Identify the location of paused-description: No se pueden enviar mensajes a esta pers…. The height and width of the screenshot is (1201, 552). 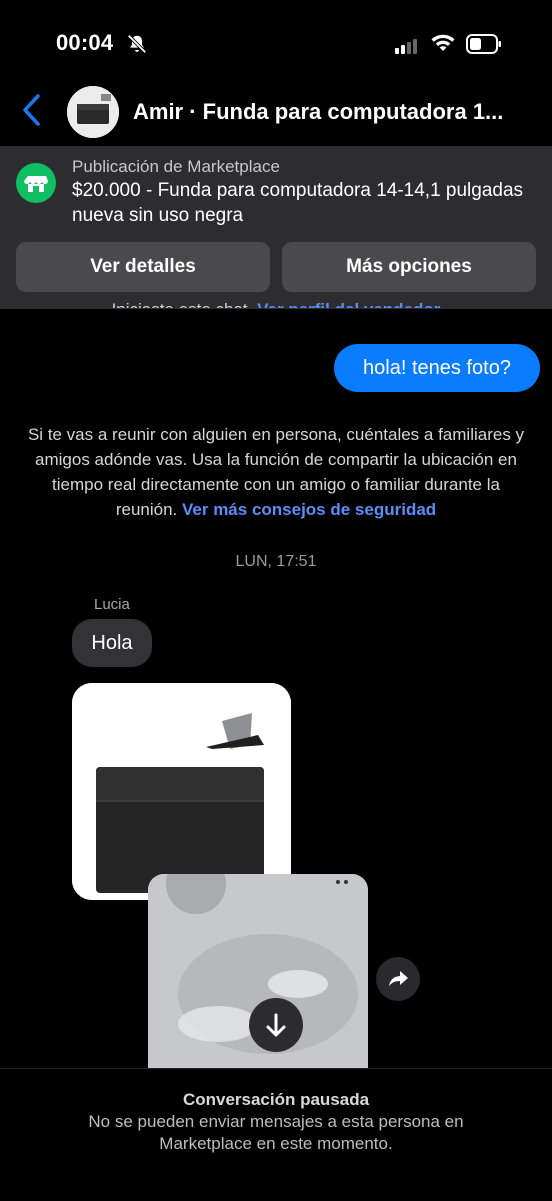
(276, 1132).